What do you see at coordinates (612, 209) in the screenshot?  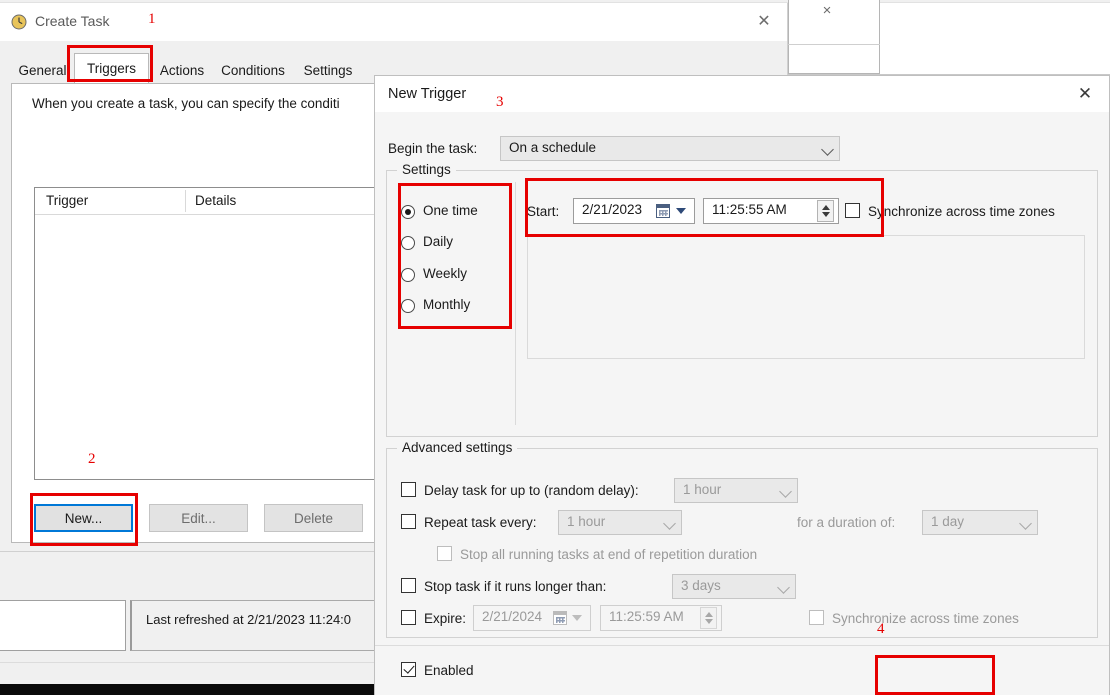 I see `start-date-value: 2/21/2023` at bounding box center [612, 209].